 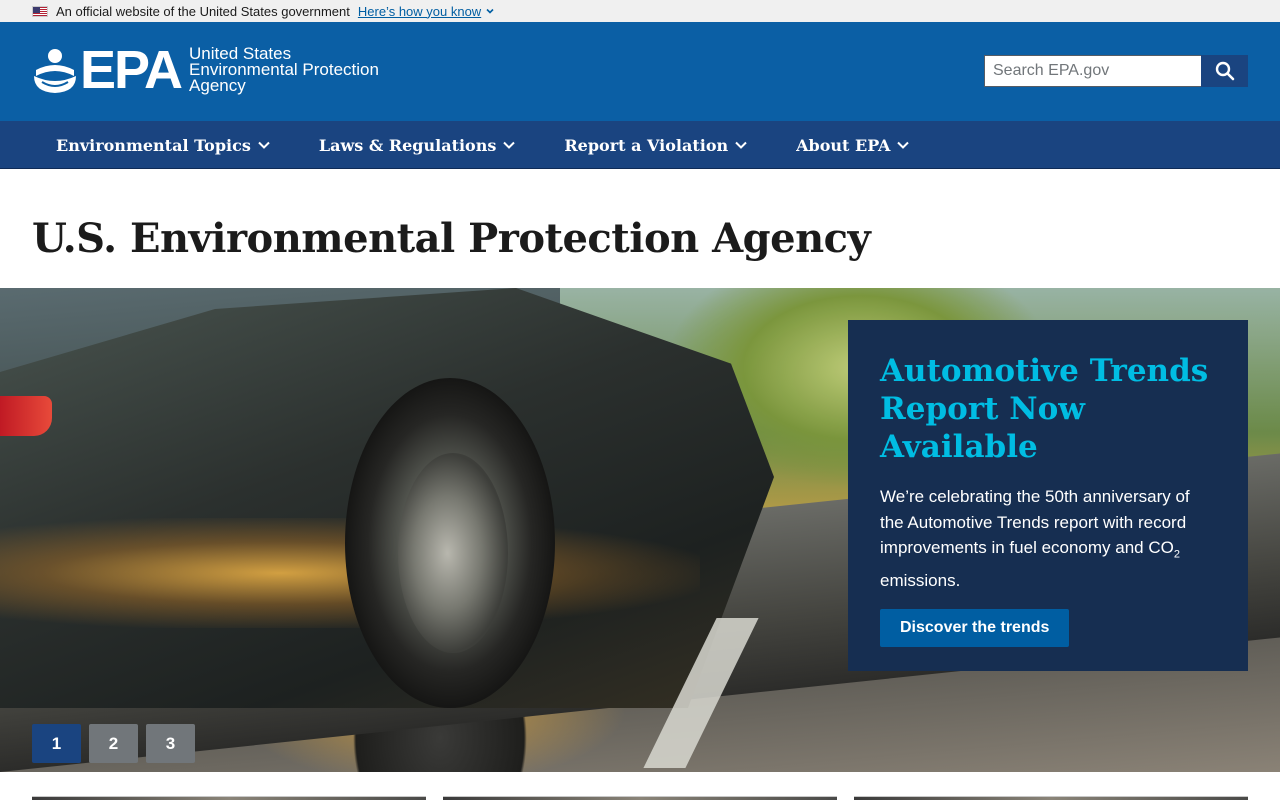 I want to click on feature-cards, so click(x=640, y=798).